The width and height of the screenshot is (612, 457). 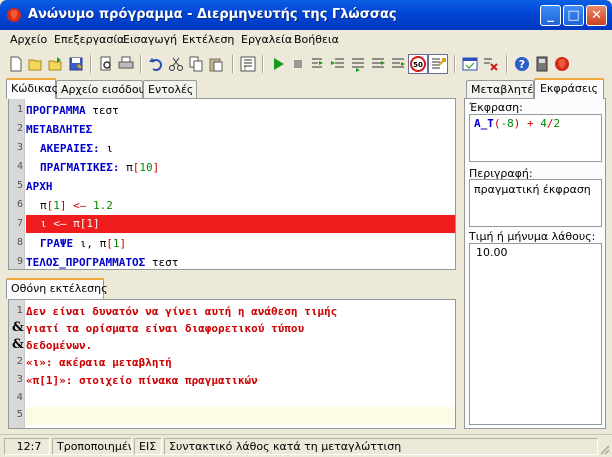 I want to click on window-icon, so click(x=470, y=64).